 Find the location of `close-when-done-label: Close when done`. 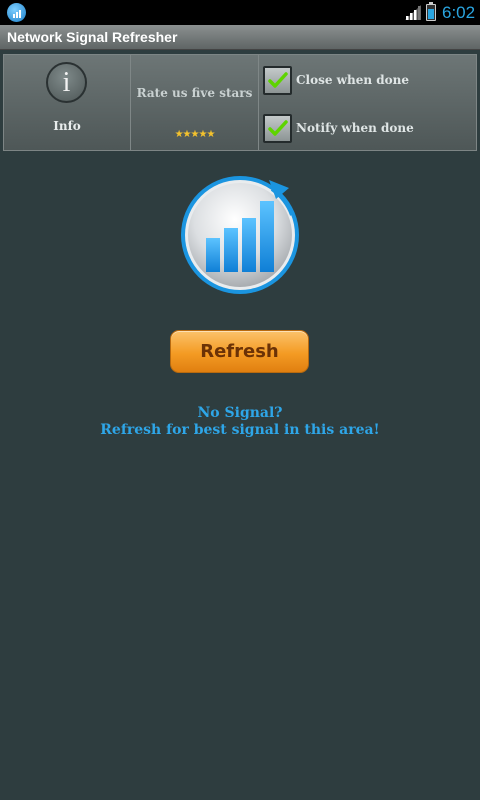

close-when-done-label: Close when done is located at coordinates (353, 80).